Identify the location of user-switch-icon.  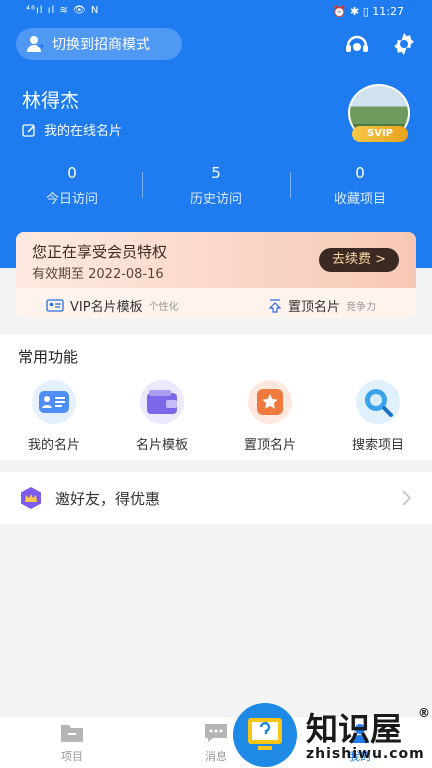
(35, 44).